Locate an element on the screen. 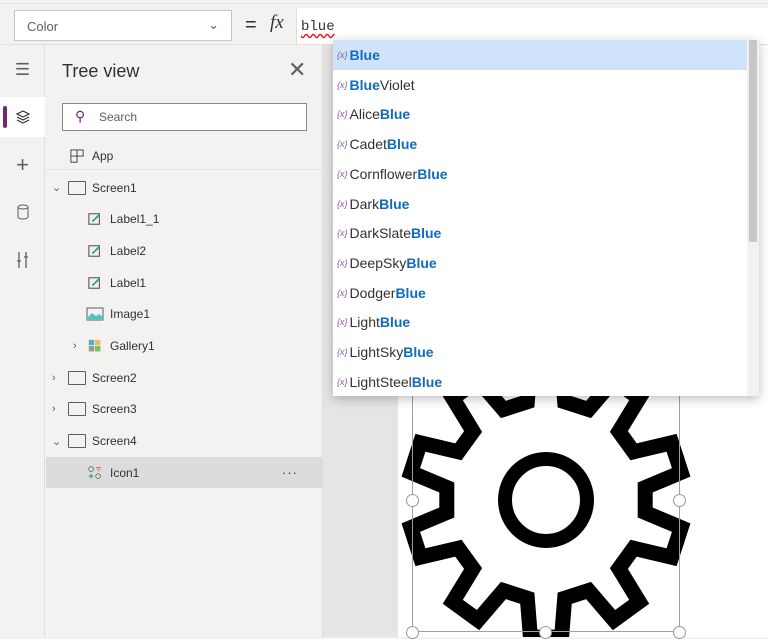 This screenshot has width=768, height=639. autocomplete-option: {x} Blue is located at coordinates (540, 55).